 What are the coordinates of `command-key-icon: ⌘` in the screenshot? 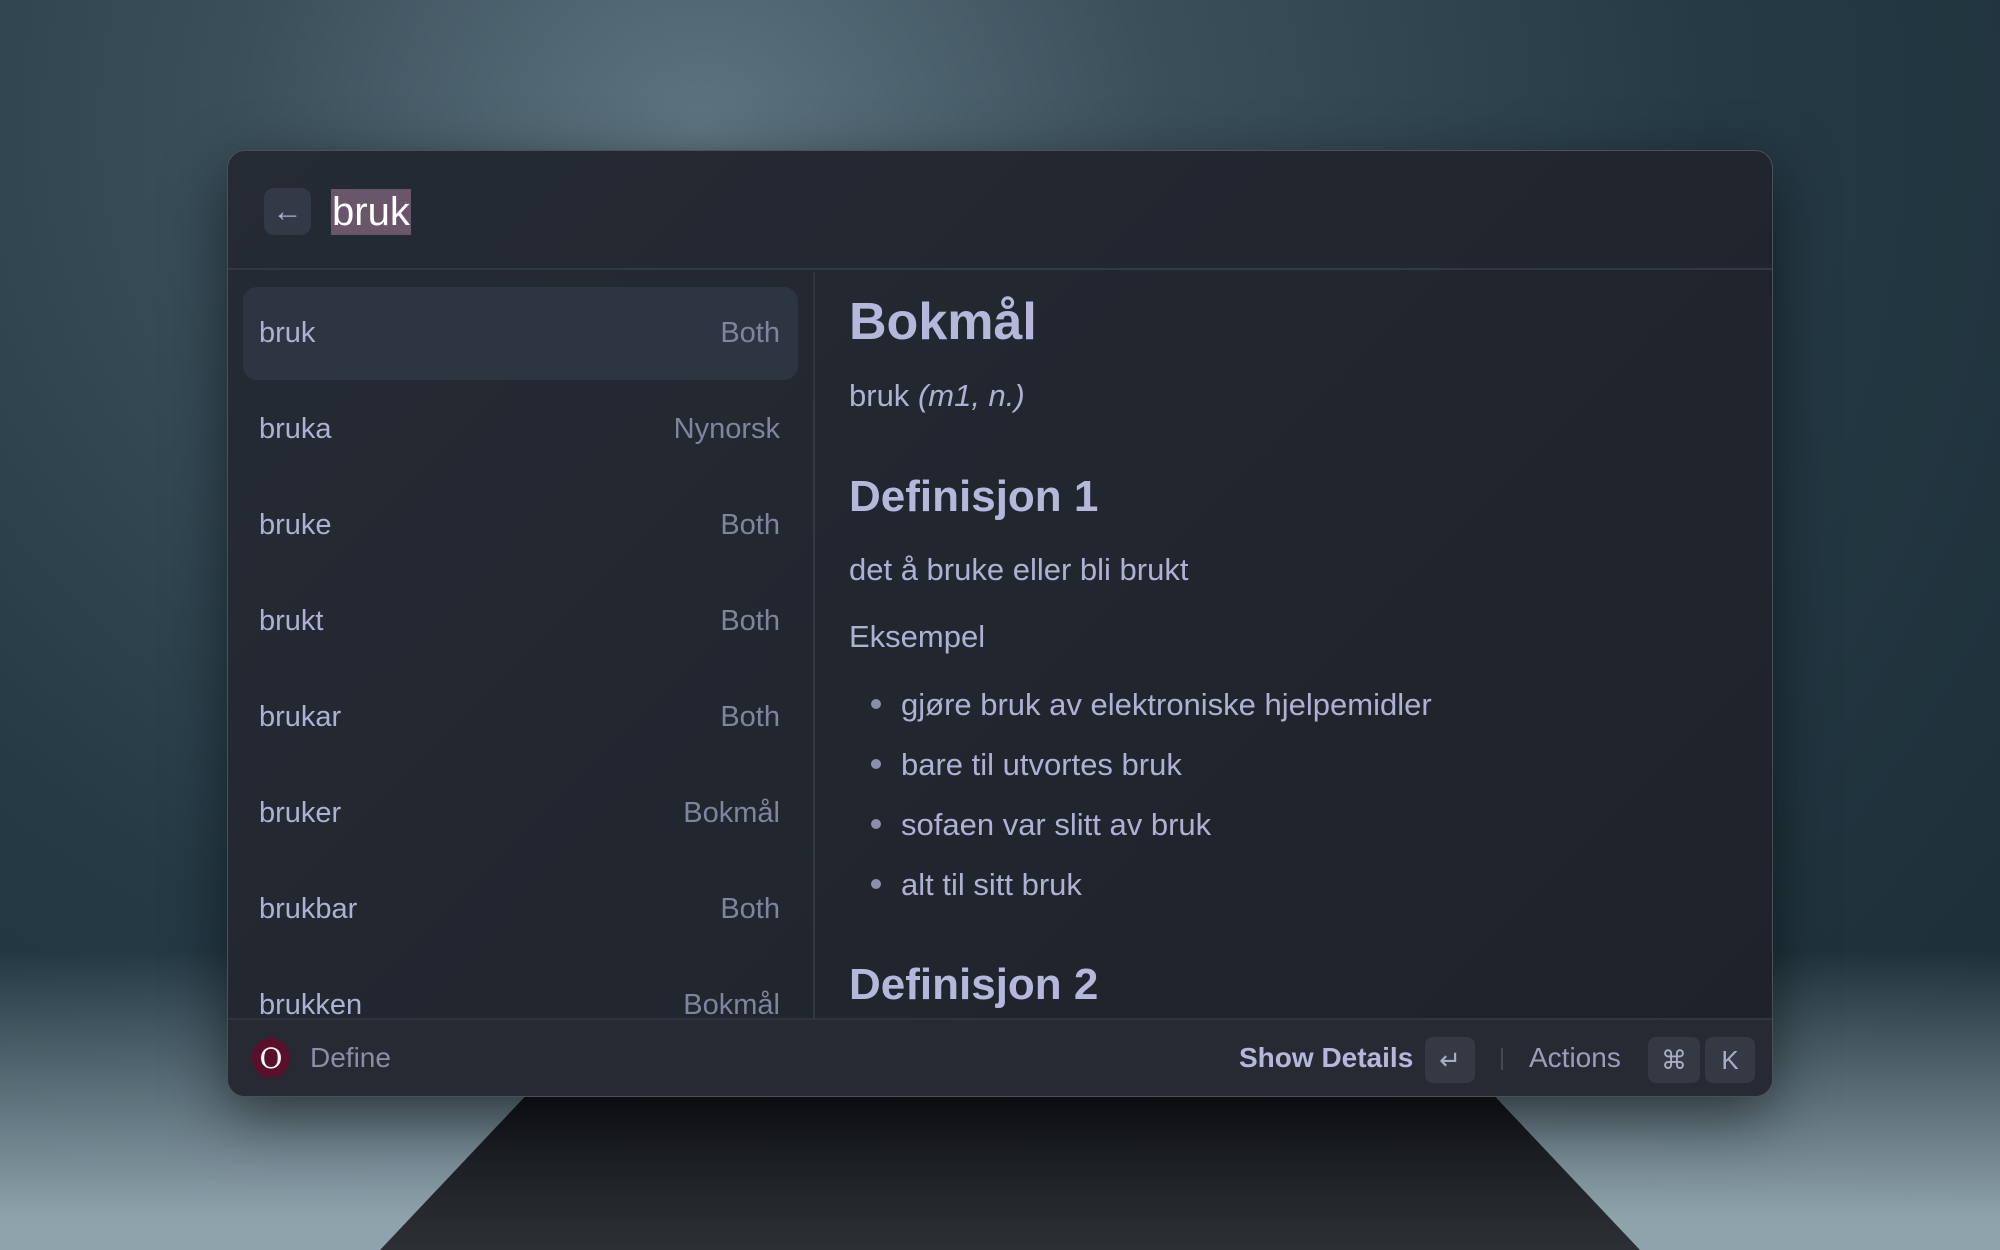 It's located at (1674, 1060).